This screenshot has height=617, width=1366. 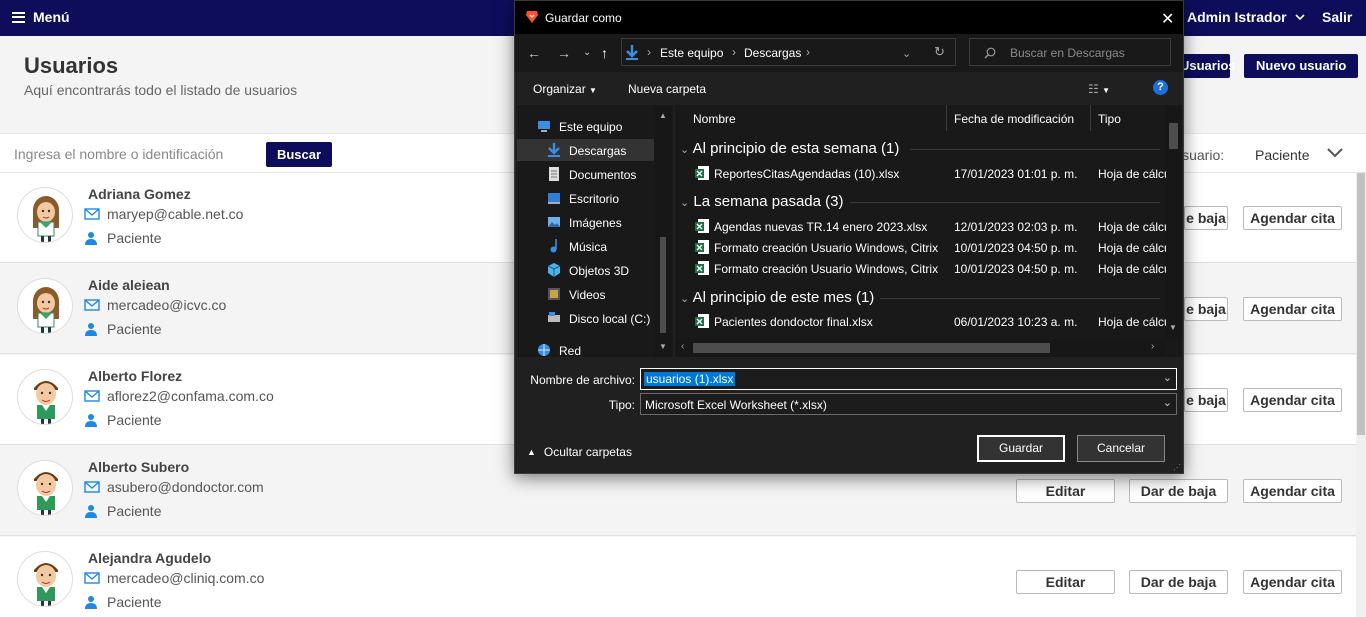 What do you see at coordinates (1246, 17) in the screenshot?
I see `user-menu: Admin Istrador` at bounding box center [1246, 17].